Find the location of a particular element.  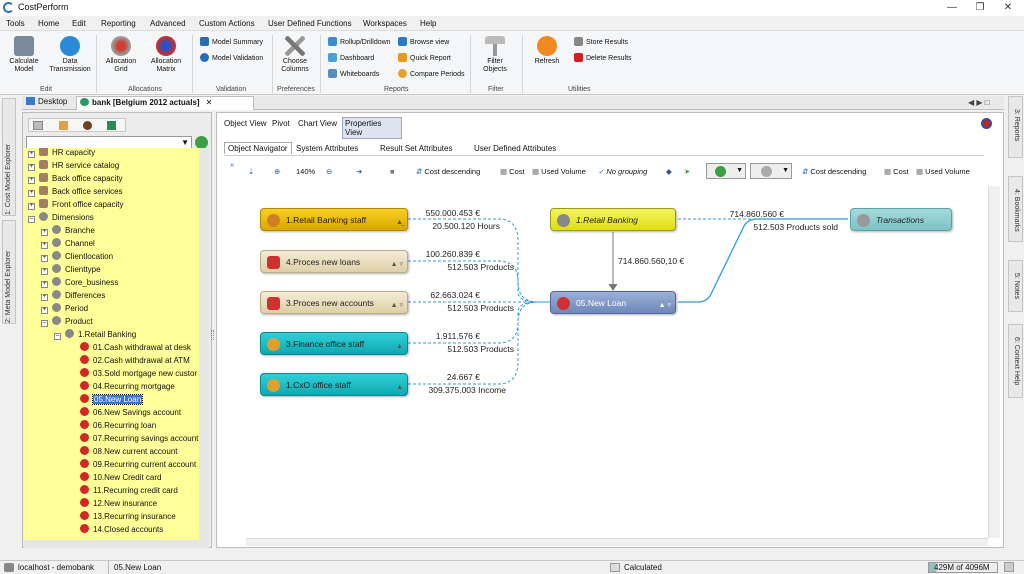

cost-model-explorer-tab: 1: Cost Model Explorer is located at coordinates (9, 157).